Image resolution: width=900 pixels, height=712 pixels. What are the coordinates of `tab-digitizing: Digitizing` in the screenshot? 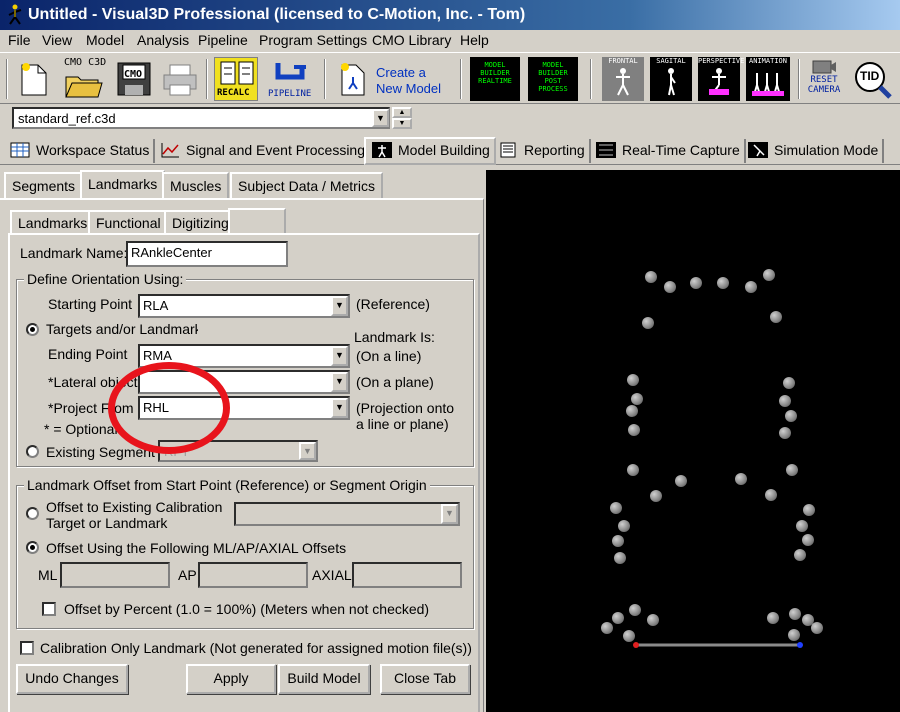 It's located at (200, 222).